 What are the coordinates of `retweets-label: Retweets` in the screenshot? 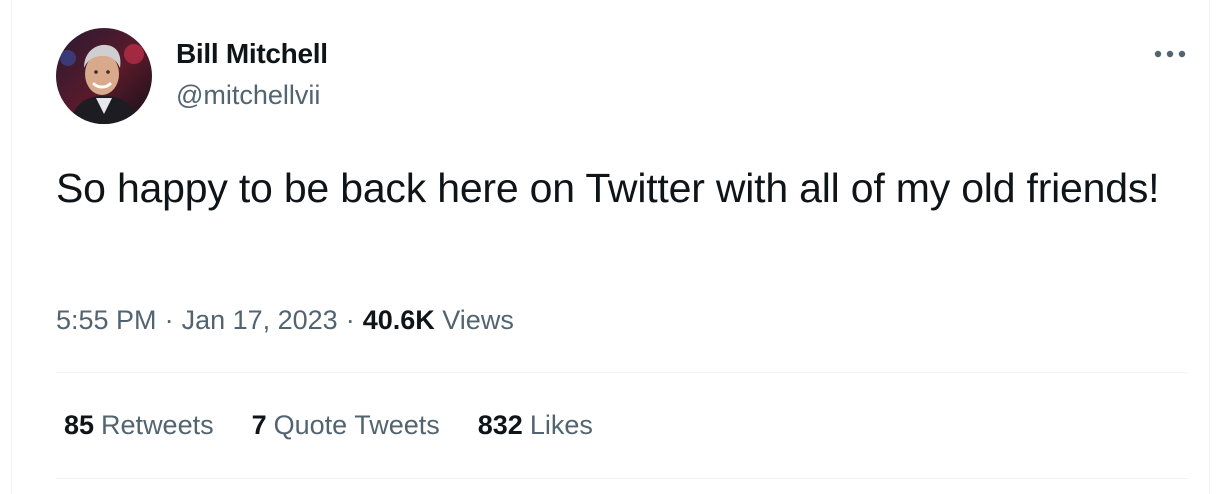 It's located at (157, 425).